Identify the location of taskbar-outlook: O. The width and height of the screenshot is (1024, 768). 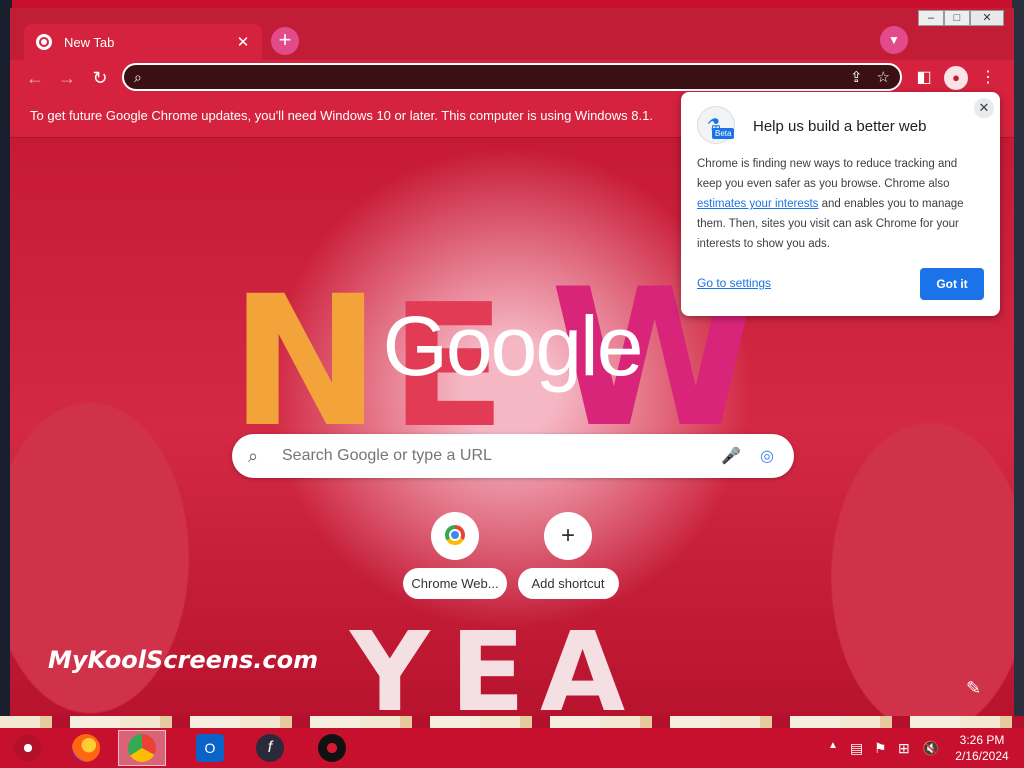
(210, 748).